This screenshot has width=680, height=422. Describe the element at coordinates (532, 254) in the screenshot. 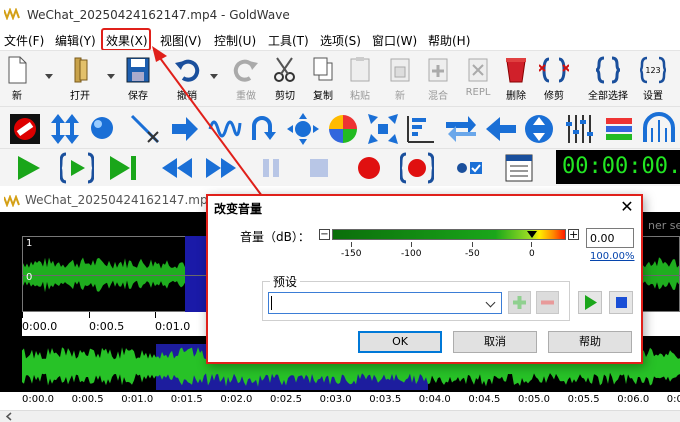

I see `scale-label: 0` at that location.